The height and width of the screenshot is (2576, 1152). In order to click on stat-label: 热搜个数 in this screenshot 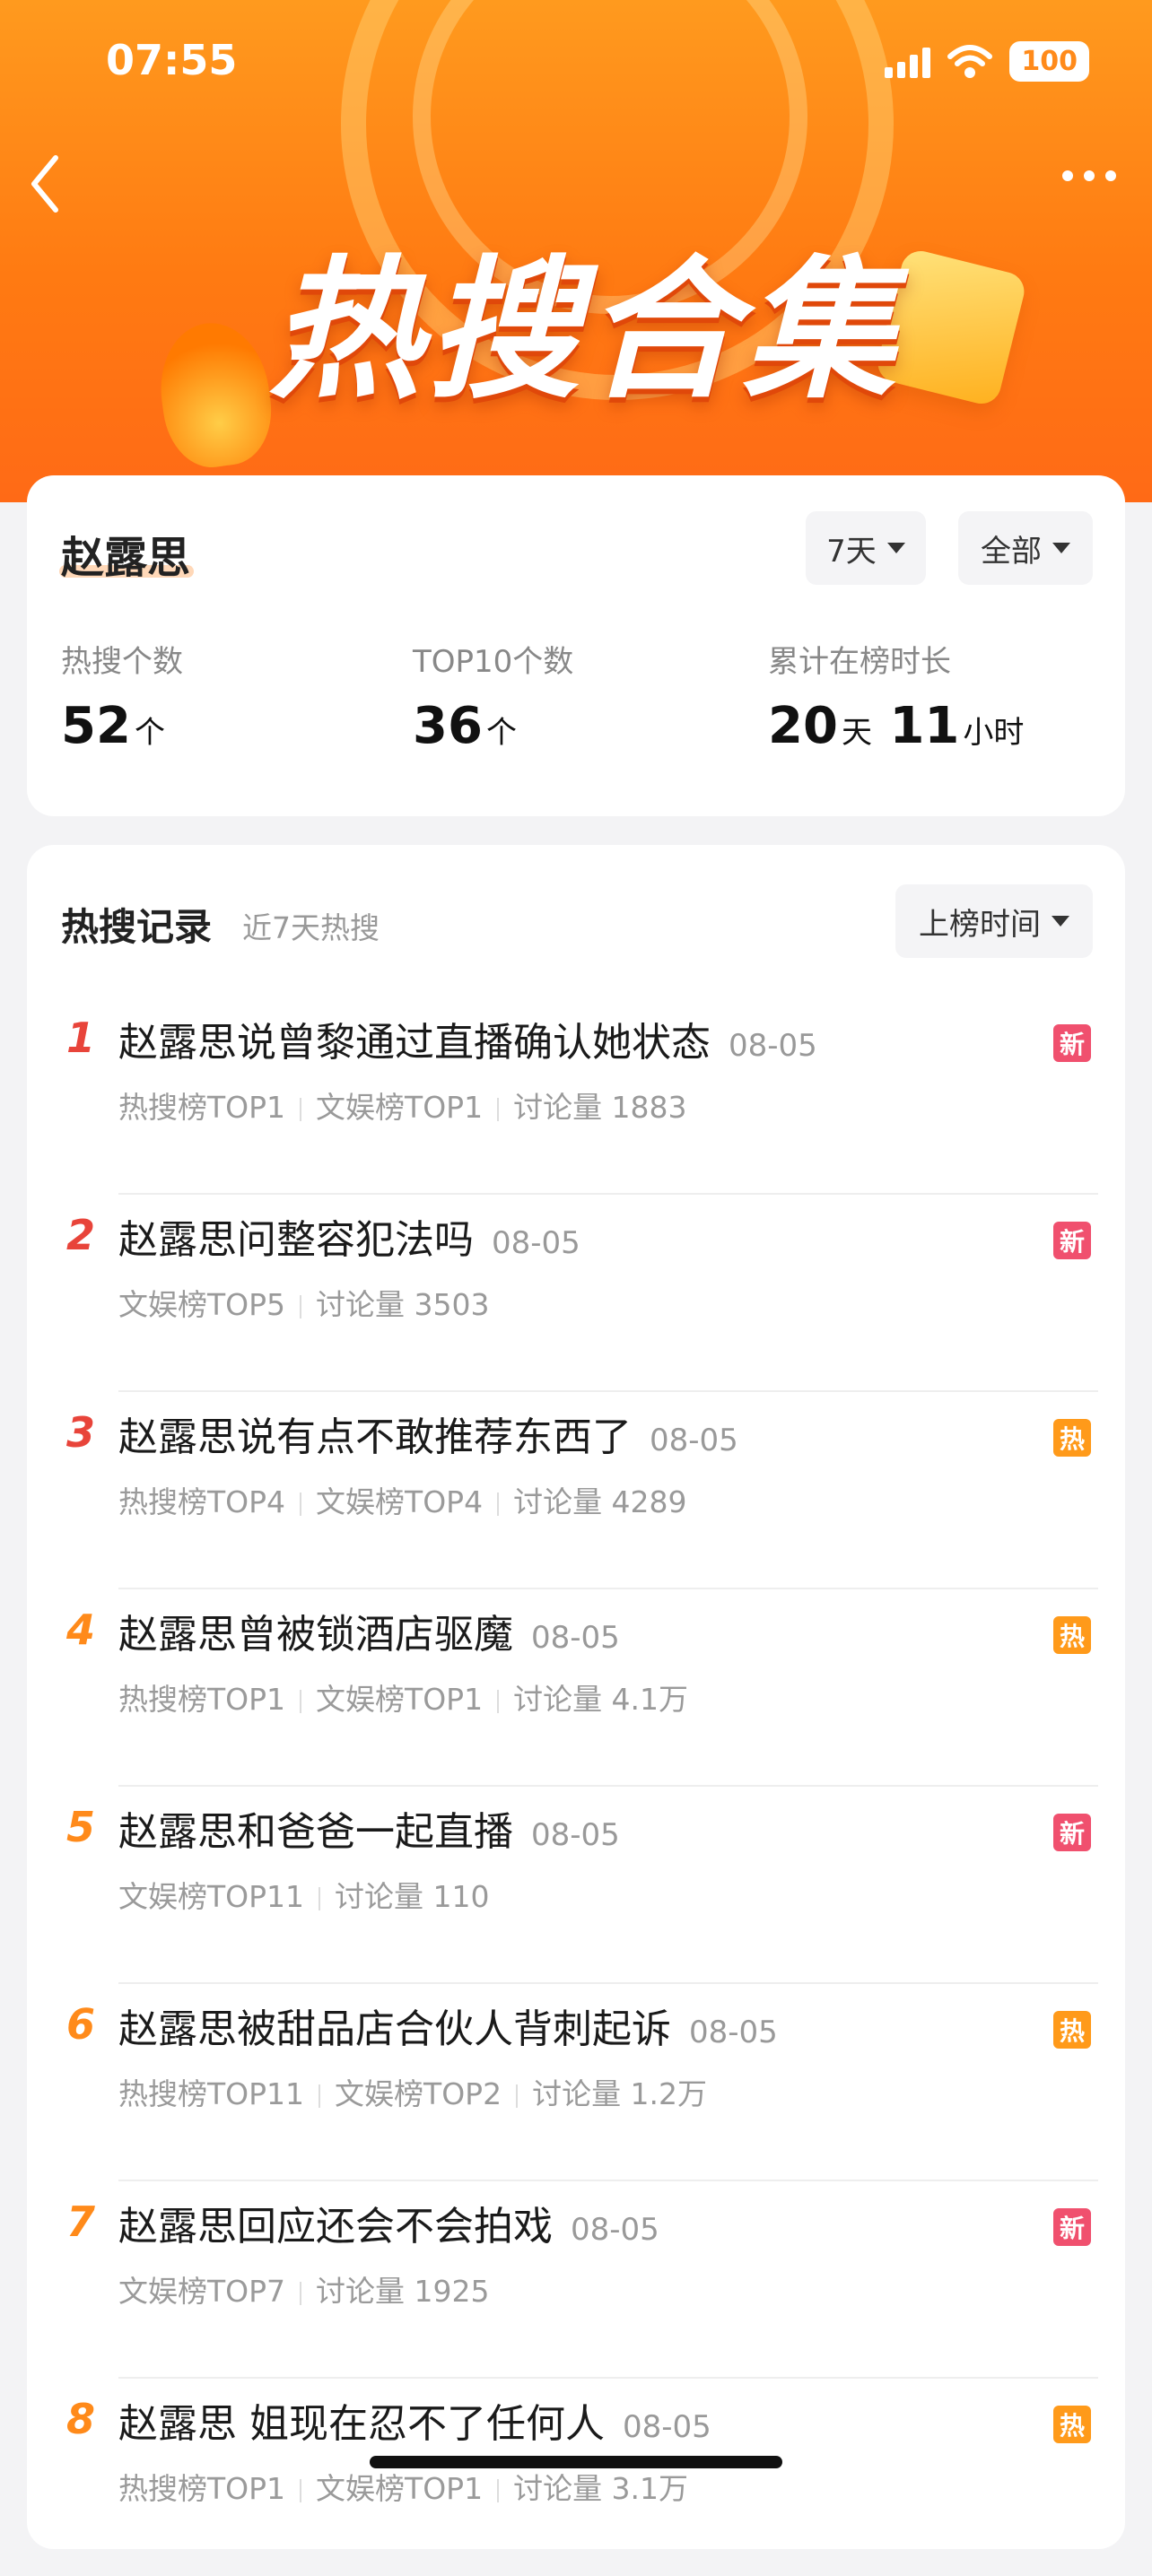, I will do `click(122, 662)`.